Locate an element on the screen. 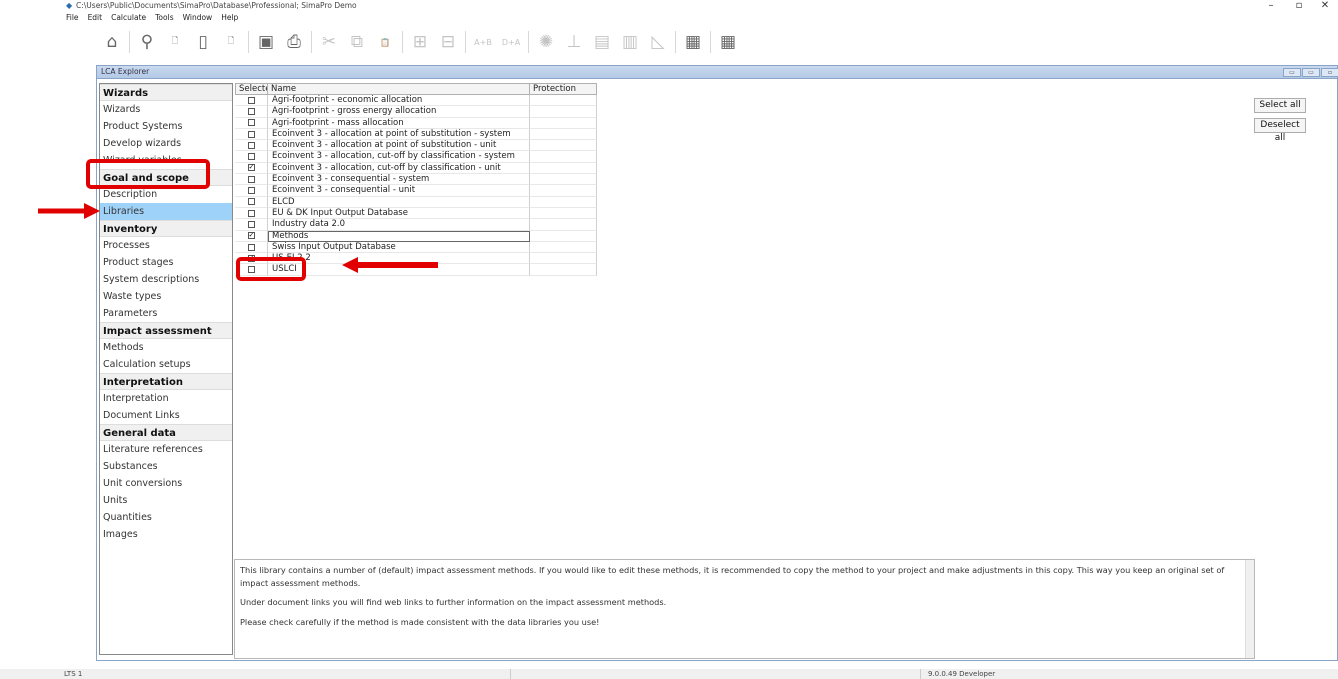 The width and height of the screenshot is (1338, 679). methods-arrow-icon is located at coordinates (390, 265).